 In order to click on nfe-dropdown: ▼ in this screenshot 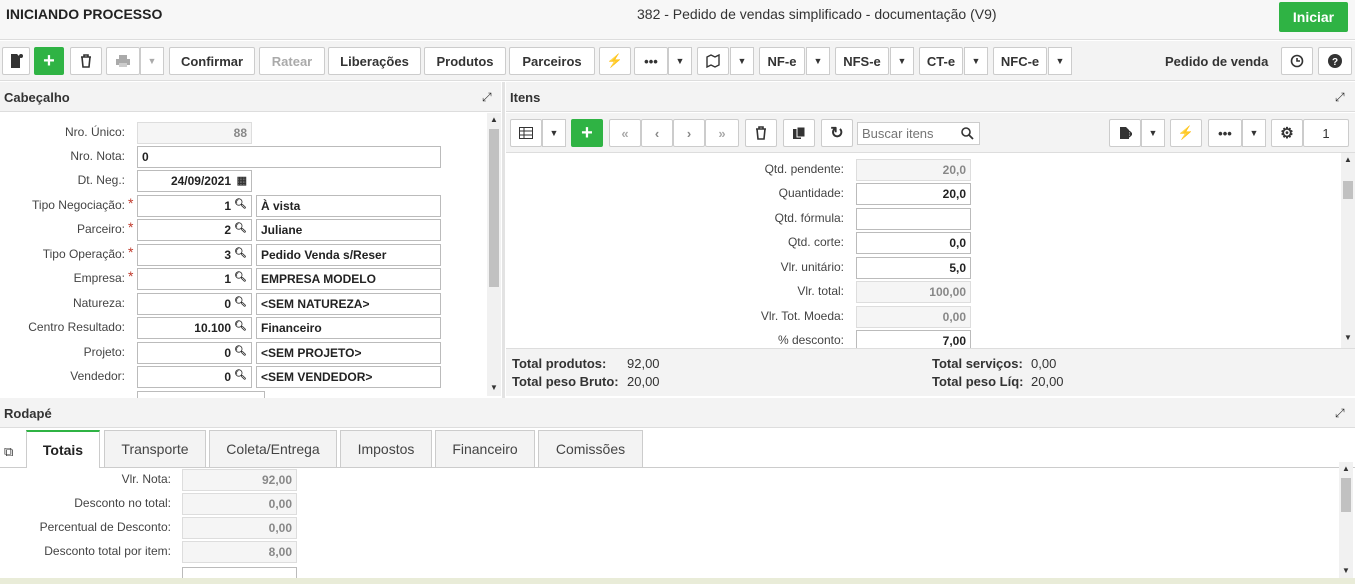, I will do `click(818, 61)`.